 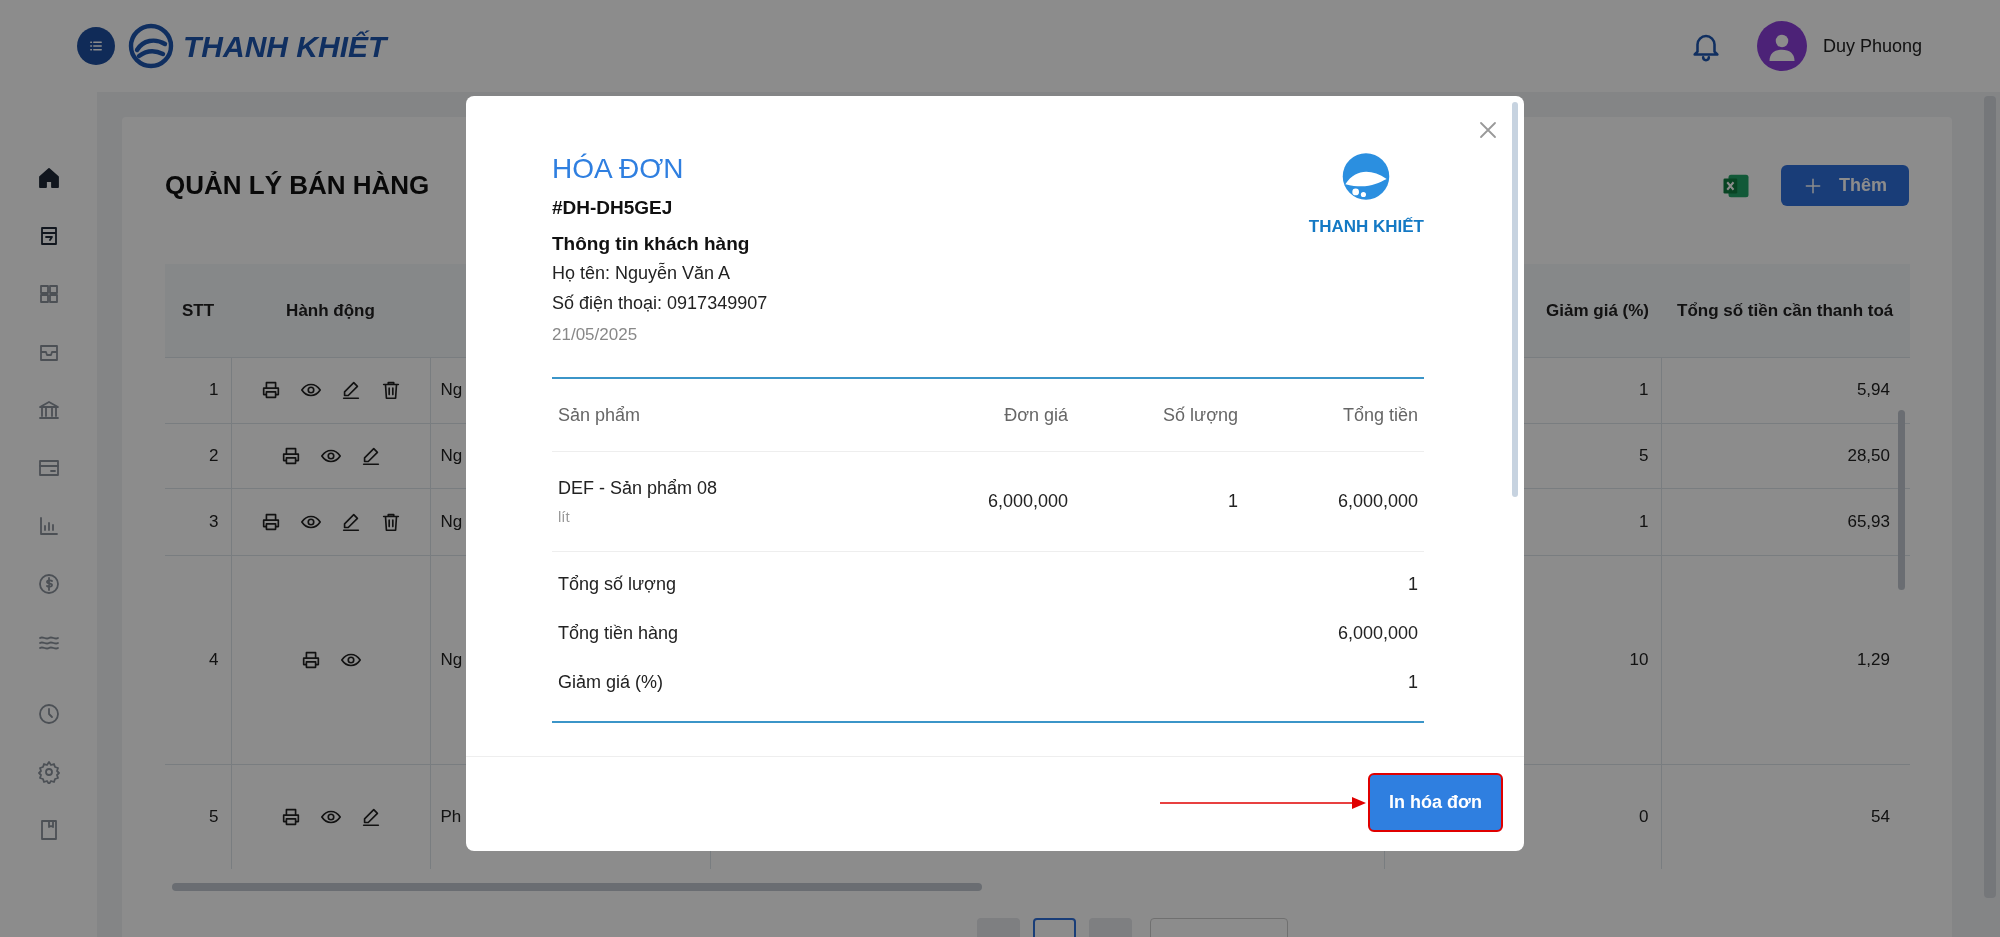 What do you see at coordinates (1785, 390) in the screenshot?
I see `table-cell: 5,94` at bounding box center [1785, 390].